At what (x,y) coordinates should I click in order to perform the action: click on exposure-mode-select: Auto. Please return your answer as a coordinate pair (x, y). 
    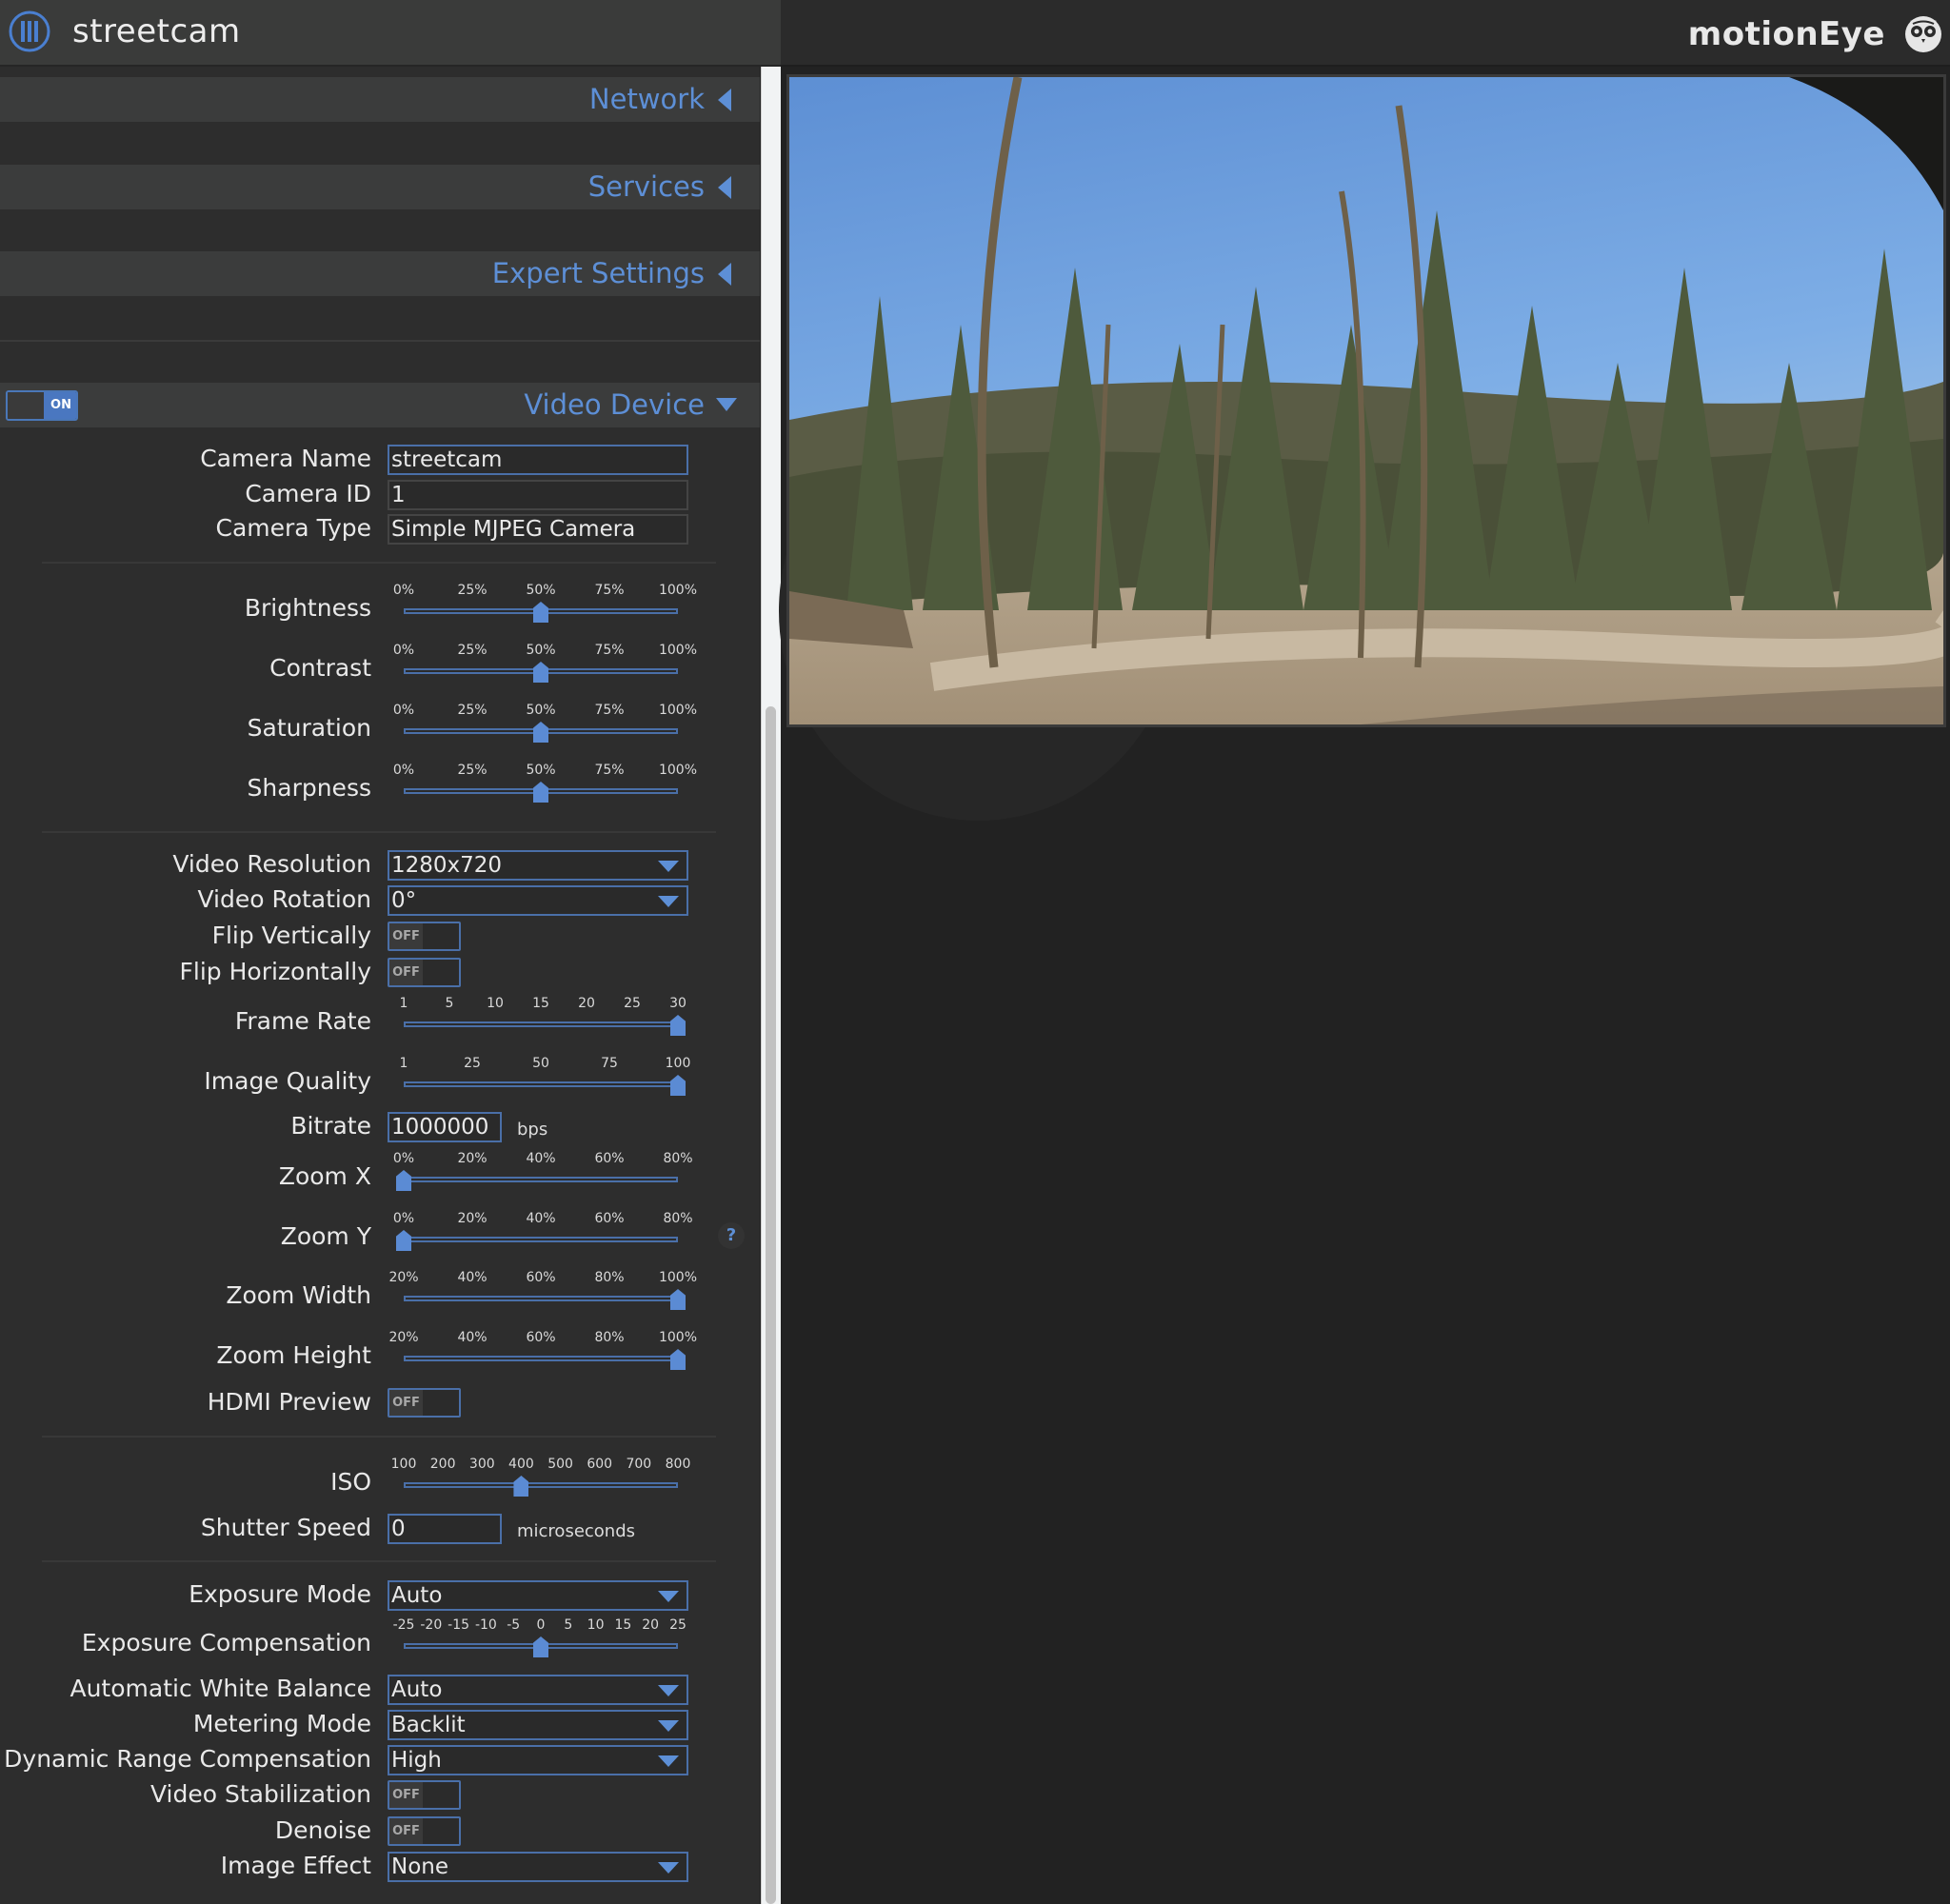
    Looking at the image, I should click on (538, 1595).